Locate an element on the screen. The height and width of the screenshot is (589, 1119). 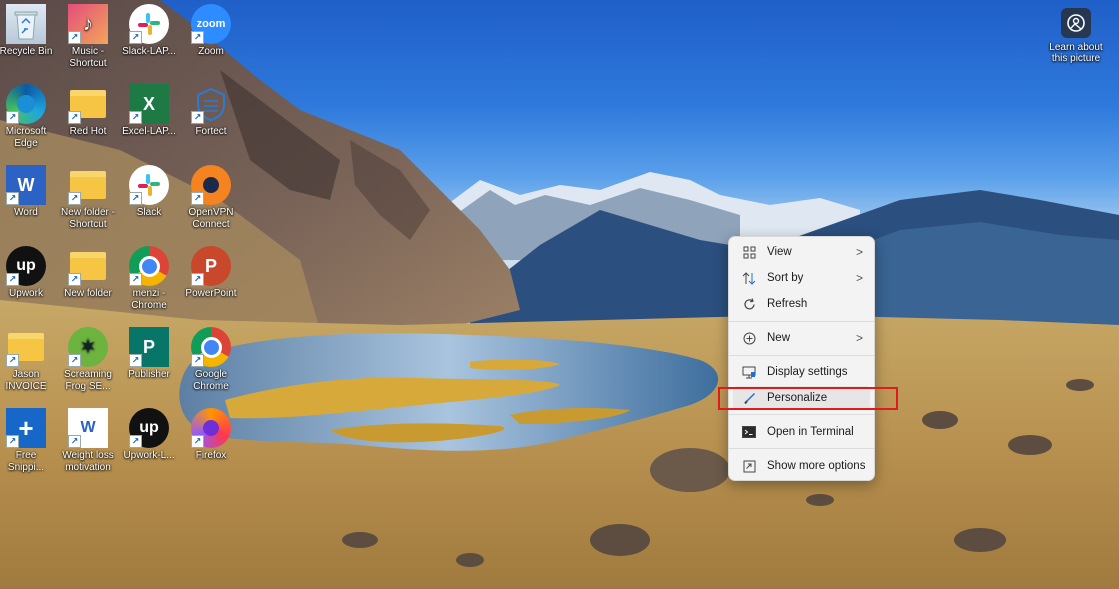
desktop-icon: P ↗ Publisher is located at coordinates (149, 354).